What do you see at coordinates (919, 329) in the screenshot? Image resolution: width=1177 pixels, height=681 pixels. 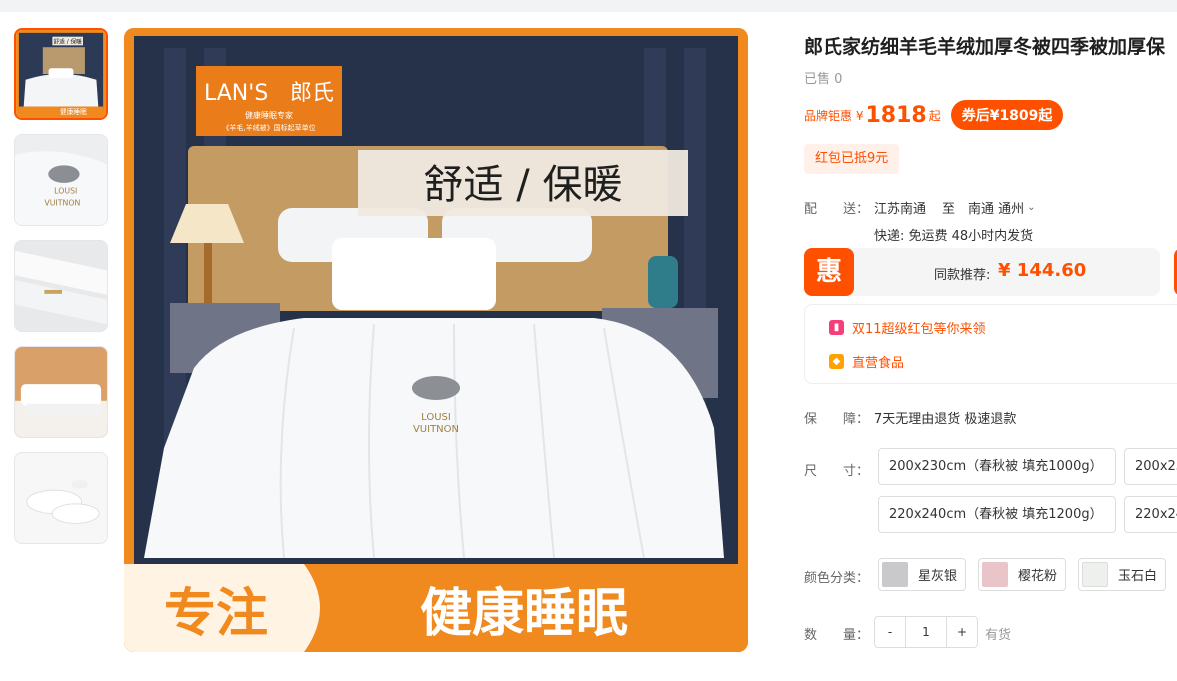 I see `promo-hongbao-text: 双11超级红包等你来领` at bounding box center [919, 329].